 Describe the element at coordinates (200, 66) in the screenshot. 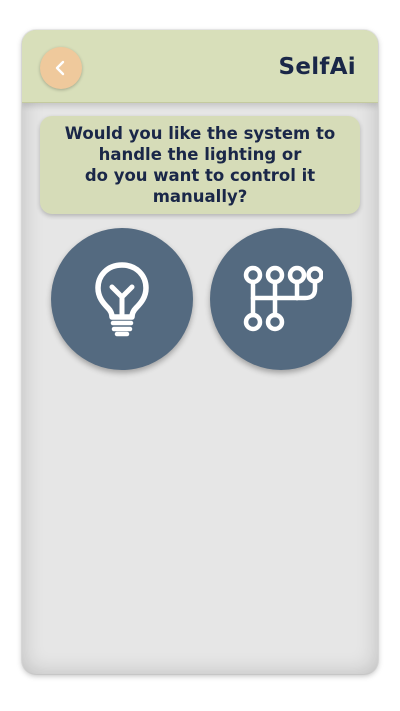

I see `app-header: SelfAi` at that location.